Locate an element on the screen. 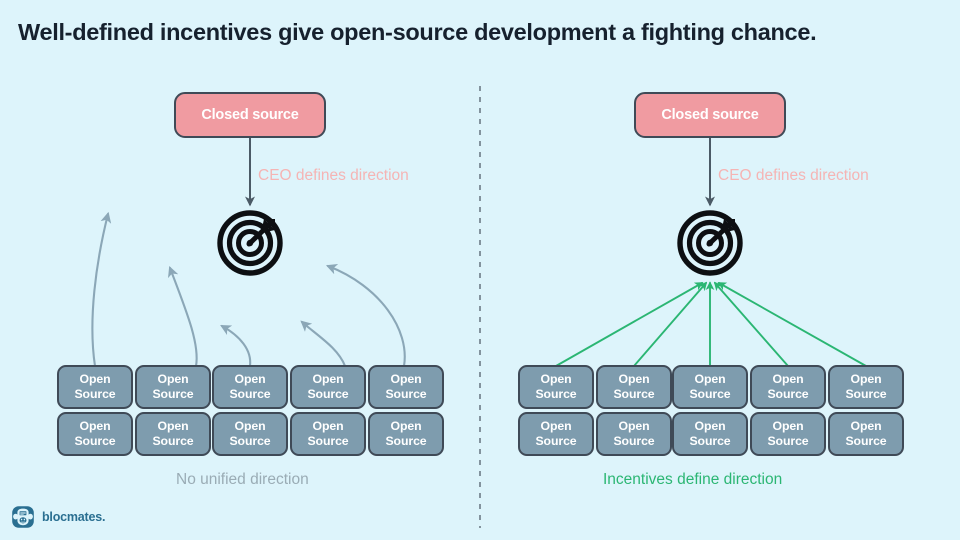 The height and width of the screenshot is (540, 960). closed-source-node-left: Closed source is located at coordinates (250, 115).